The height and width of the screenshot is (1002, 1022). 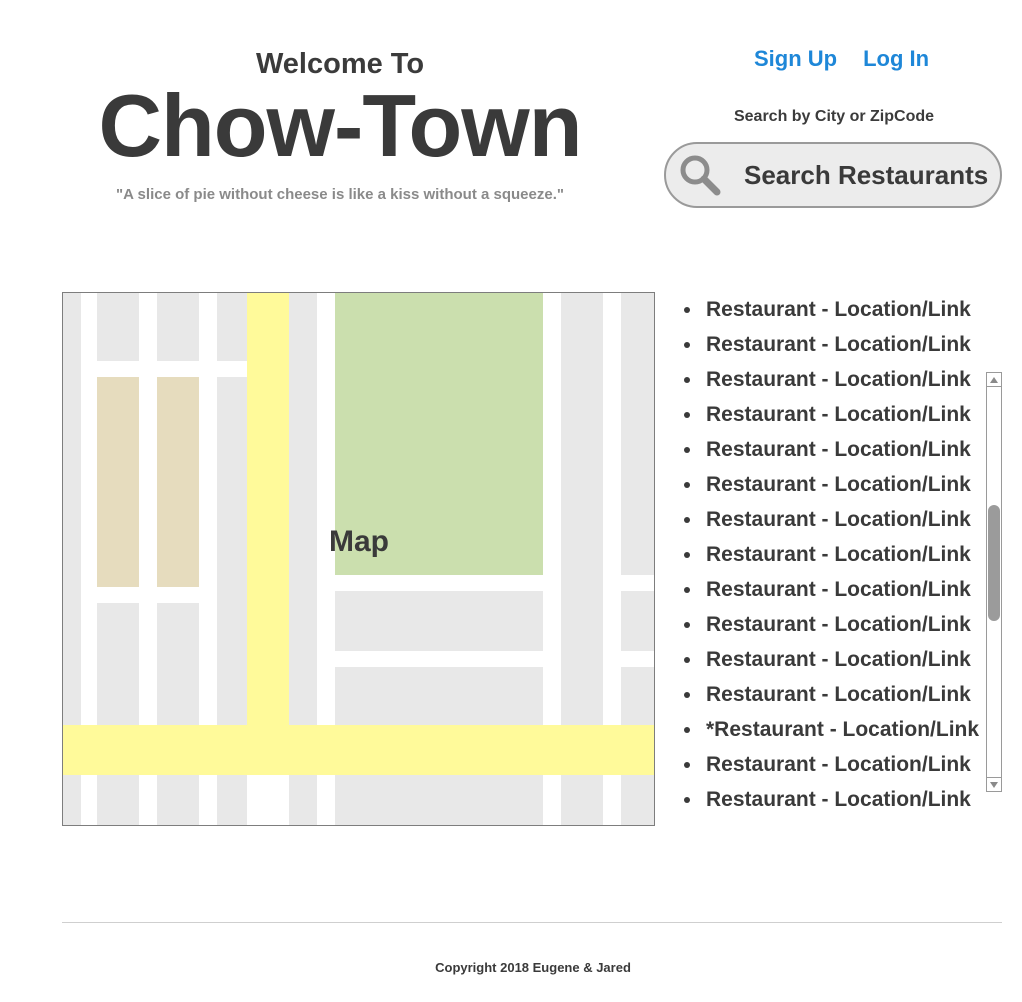 I want to click on sign-up-link: Sign Up, so click(x=795, y=59).